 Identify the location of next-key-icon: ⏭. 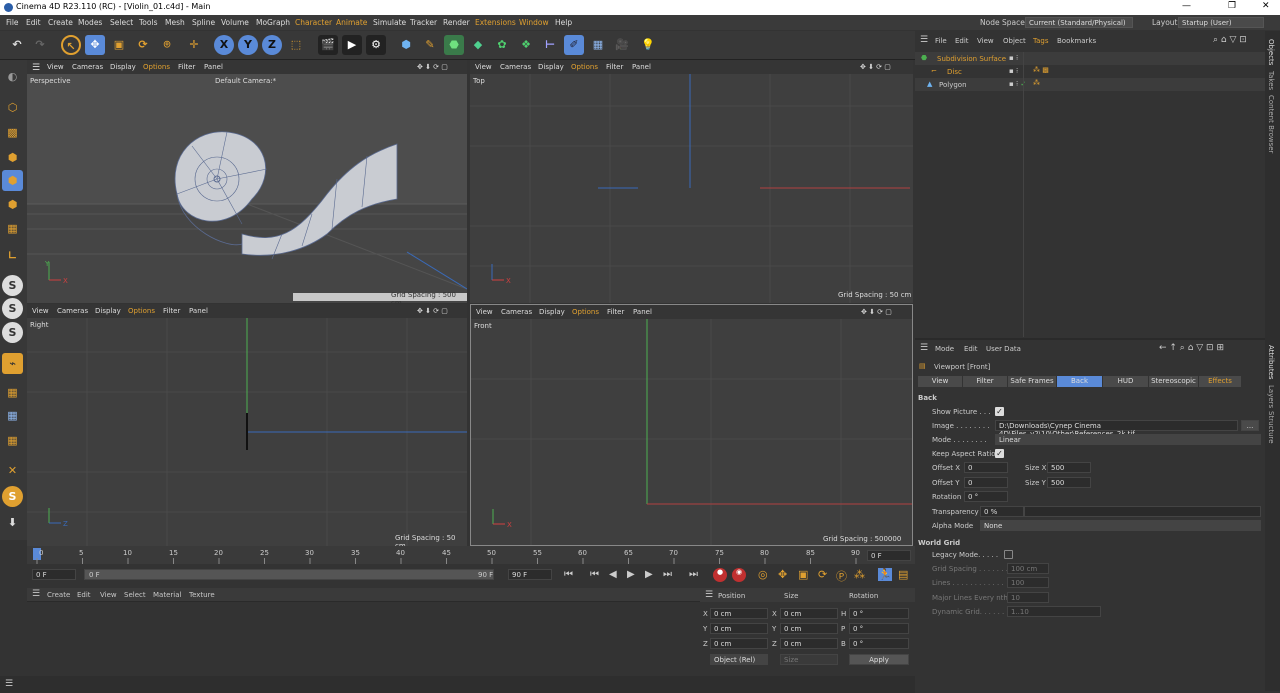
(667, 574).